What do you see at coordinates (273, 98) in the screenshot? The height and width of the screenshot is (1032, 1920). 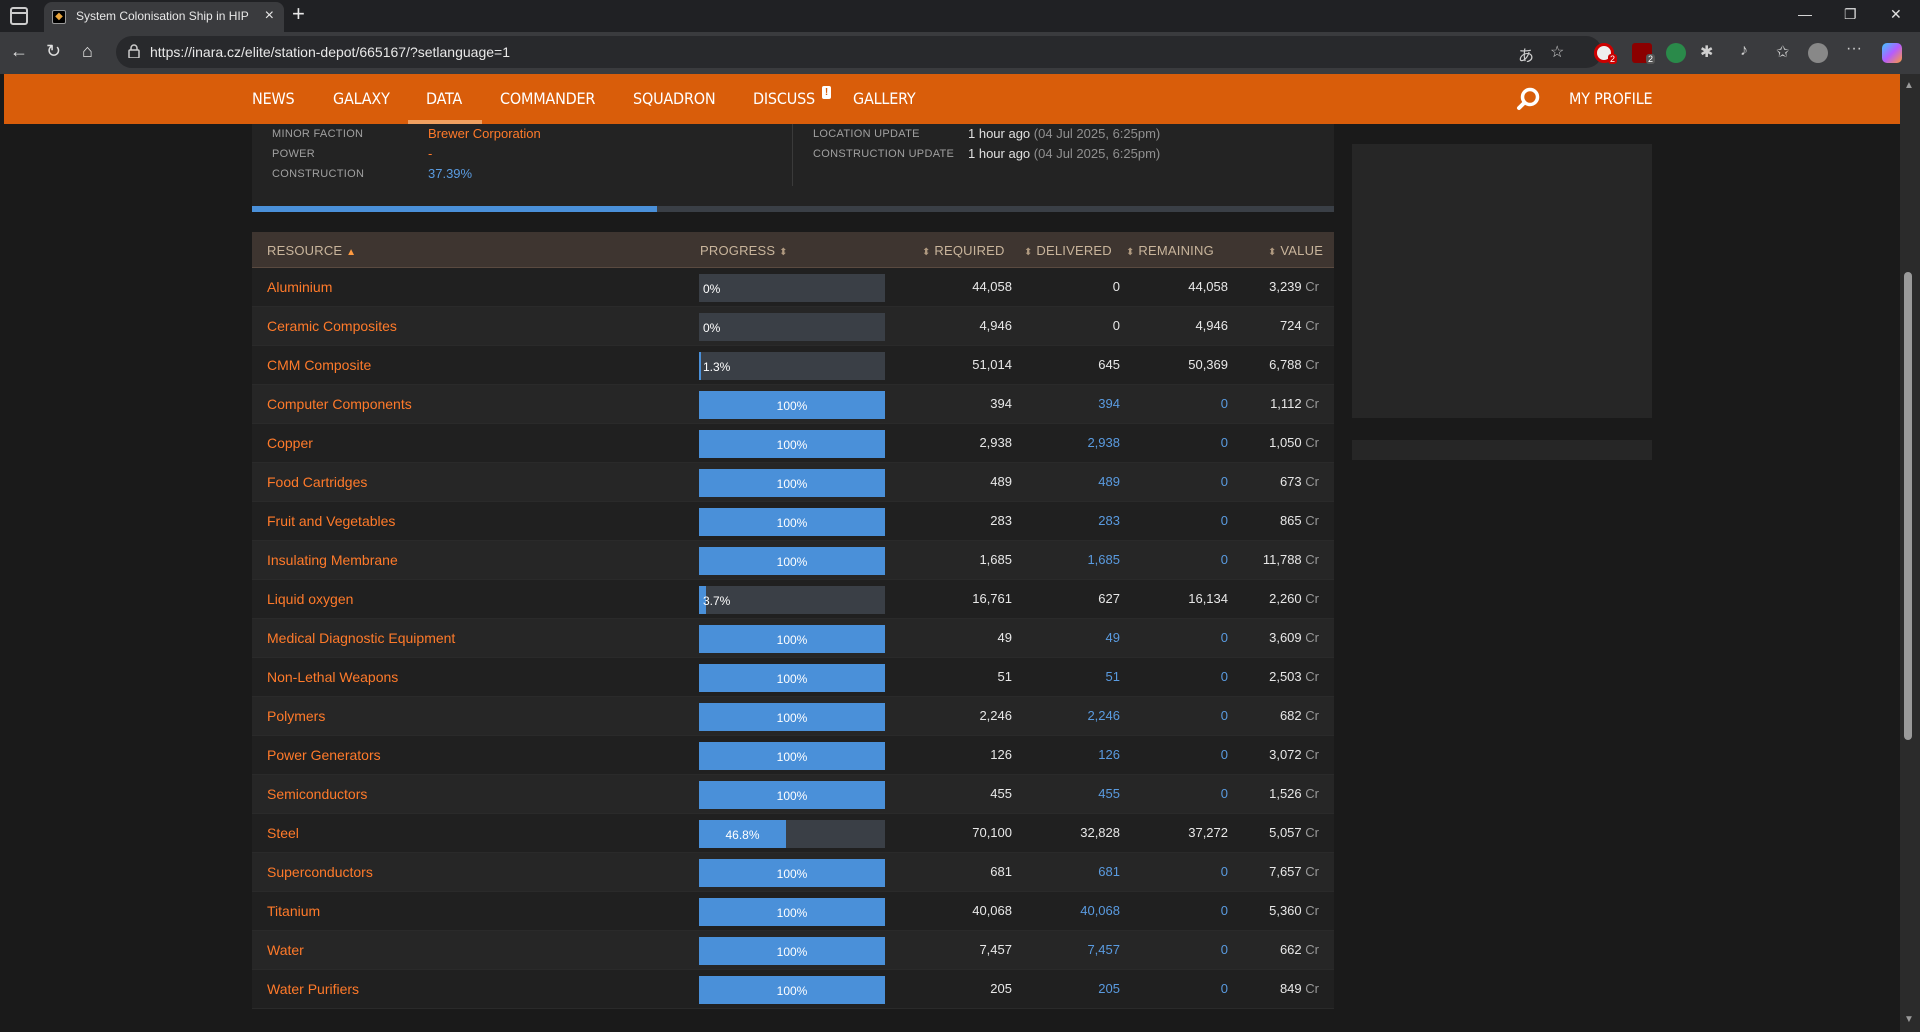 I see `nav-news: NEWS` at bounding box center [273, 98].